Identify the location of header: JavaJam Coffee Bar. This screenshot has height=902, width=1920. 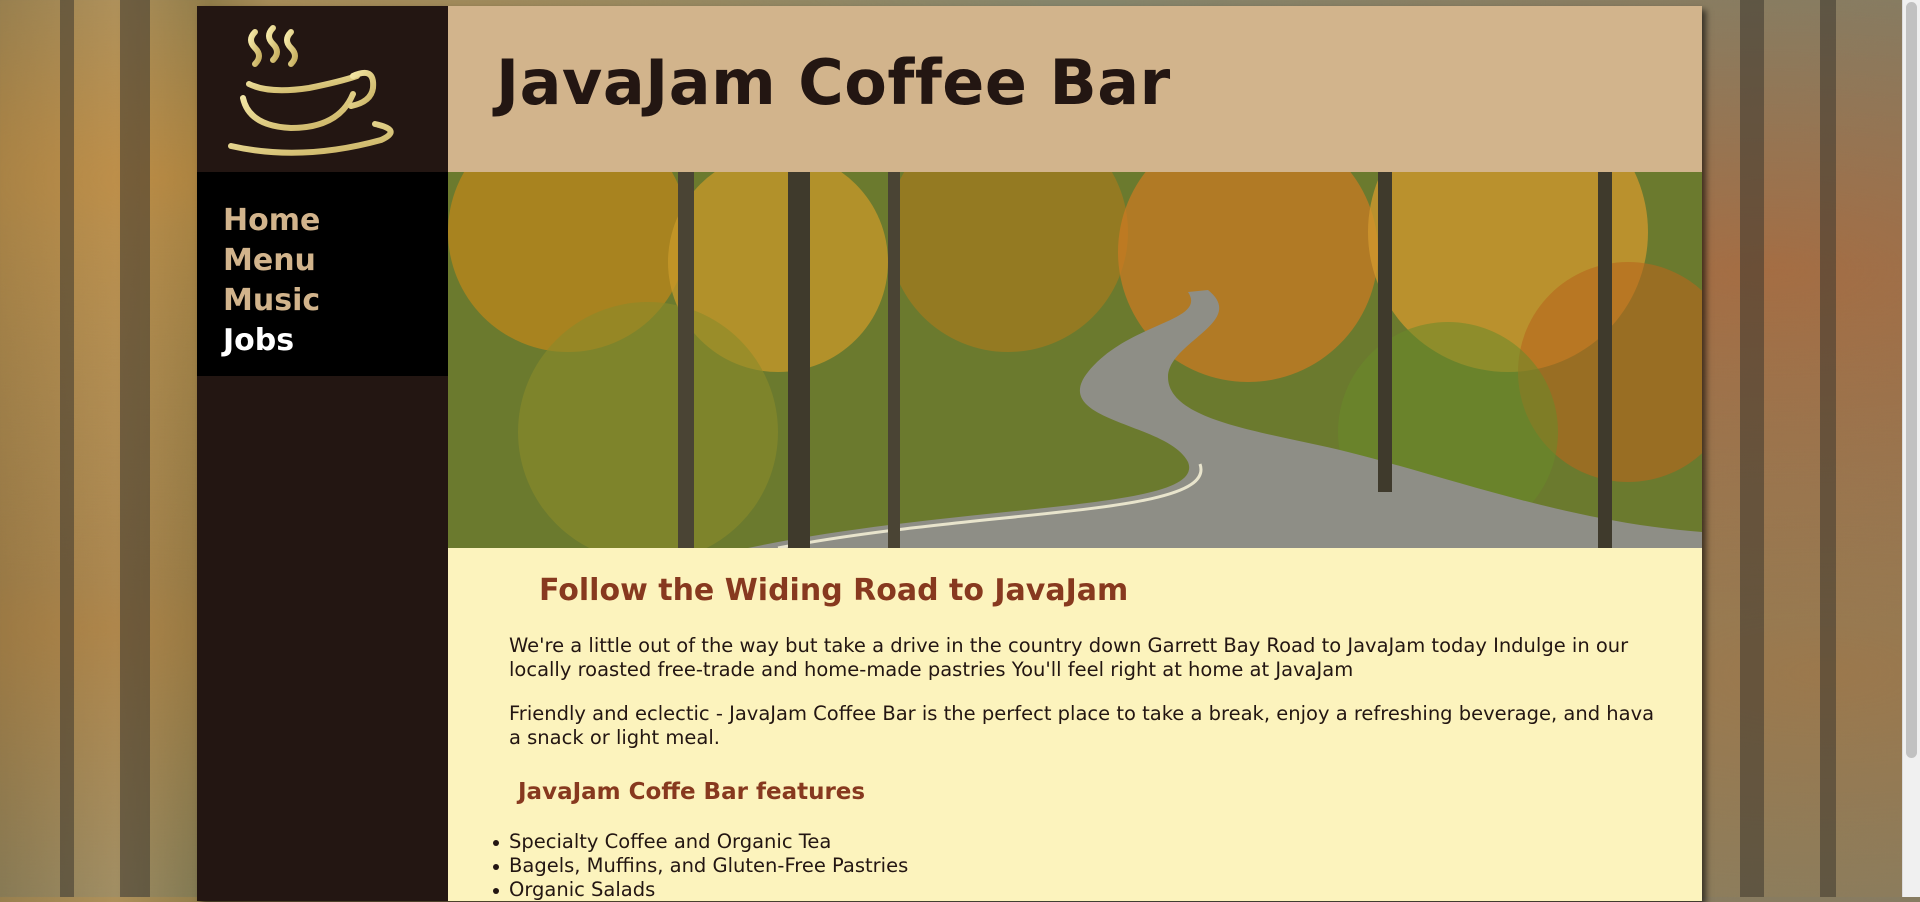
(1075, 89).